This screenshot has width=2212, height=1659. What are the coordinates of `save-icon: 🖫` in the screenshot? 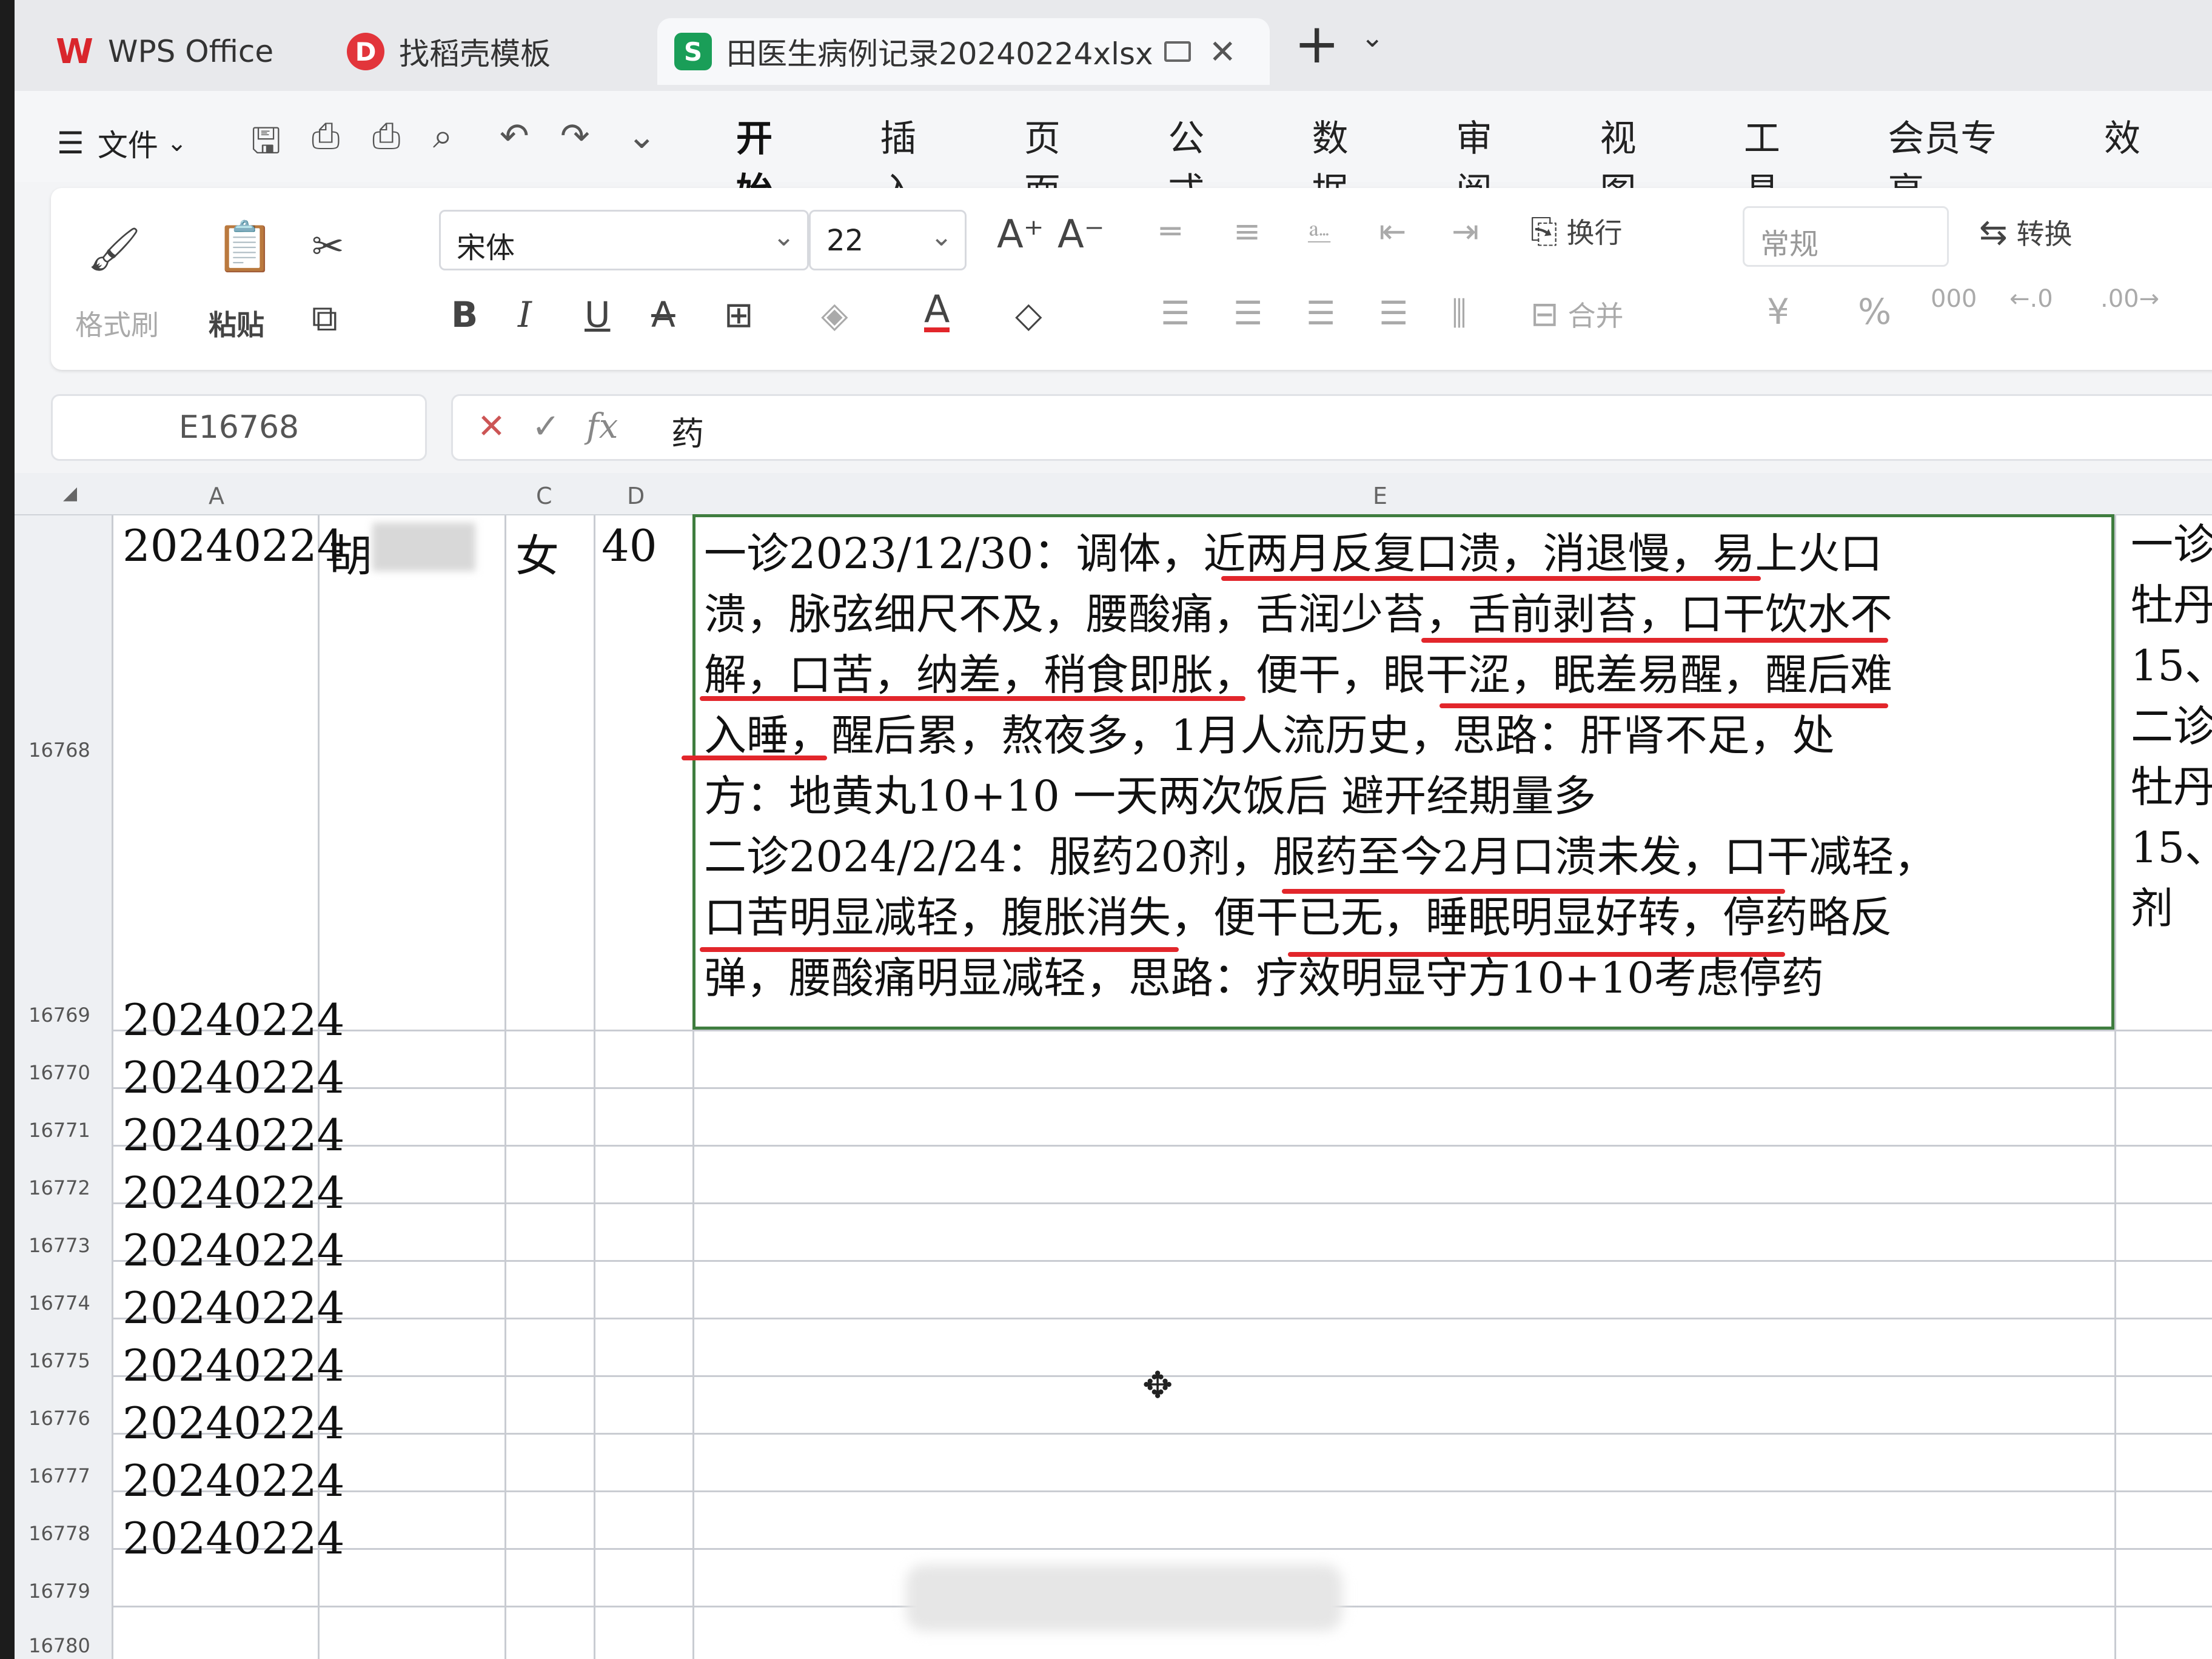 It's located at (266, 145).